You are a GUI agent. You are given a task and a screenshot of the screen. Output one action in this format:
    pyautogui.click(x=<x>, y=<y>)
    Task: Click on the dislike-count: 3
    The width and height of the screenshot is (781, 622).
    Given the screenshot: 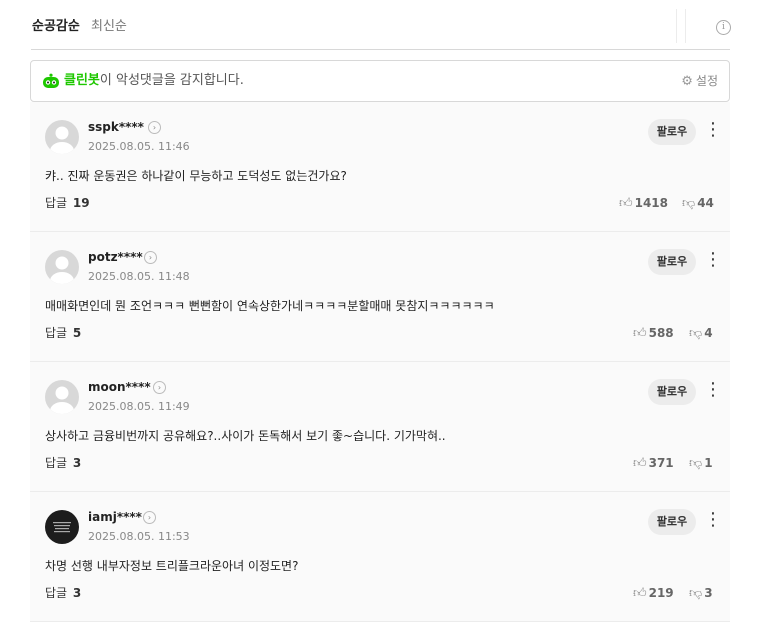 What is the action you would take?
    pyautogui.click(x=708, y=593)
    